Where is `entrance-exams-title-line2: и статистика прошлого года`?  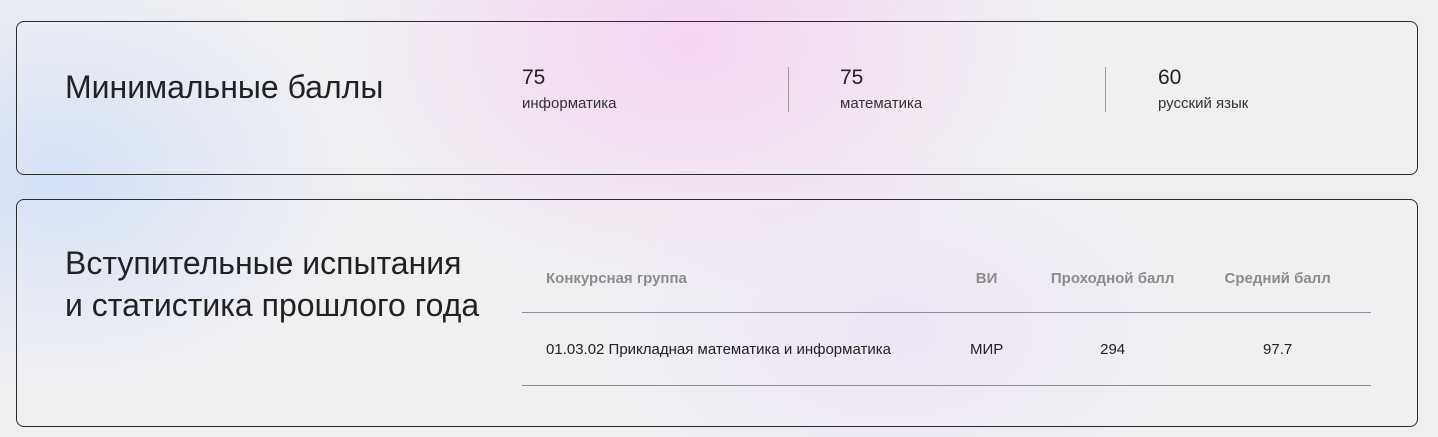
entrance-exams-title-line2: и статистика прошлого года is located at coordinates (272, 305).